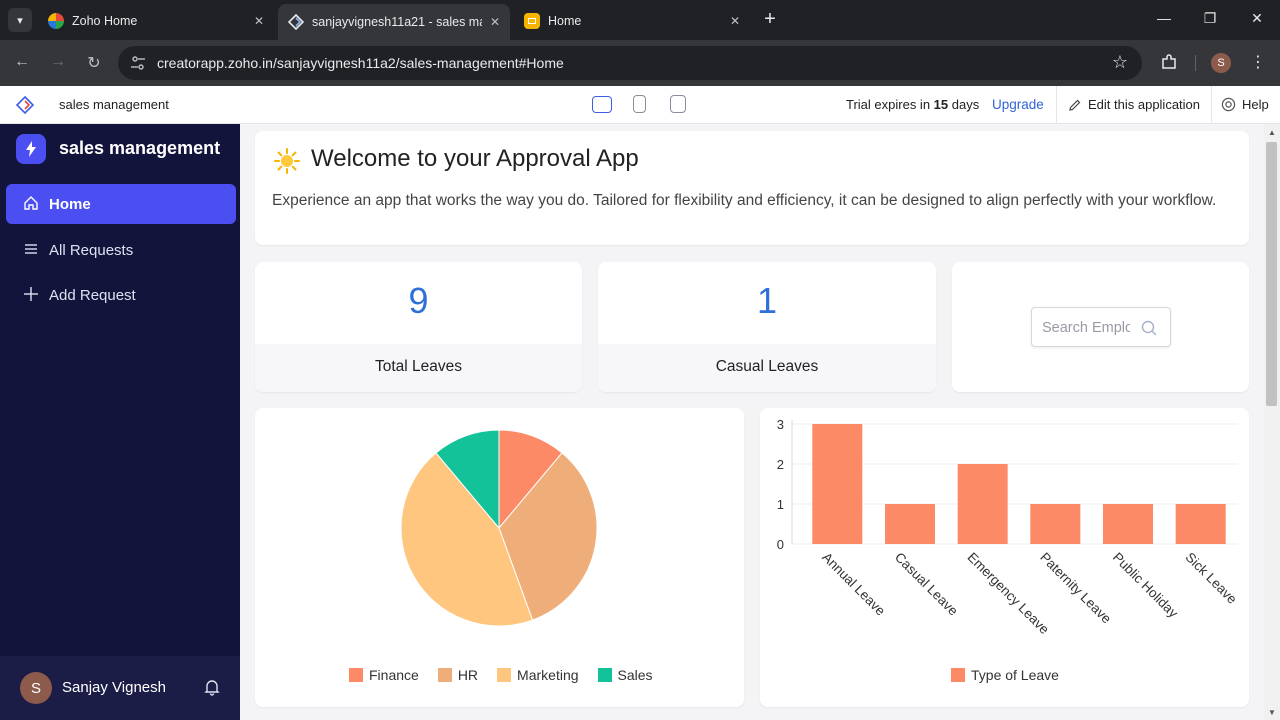  I want to click on browser-tab-zoho-home: Zoho Home ✕, so click(156, 21).